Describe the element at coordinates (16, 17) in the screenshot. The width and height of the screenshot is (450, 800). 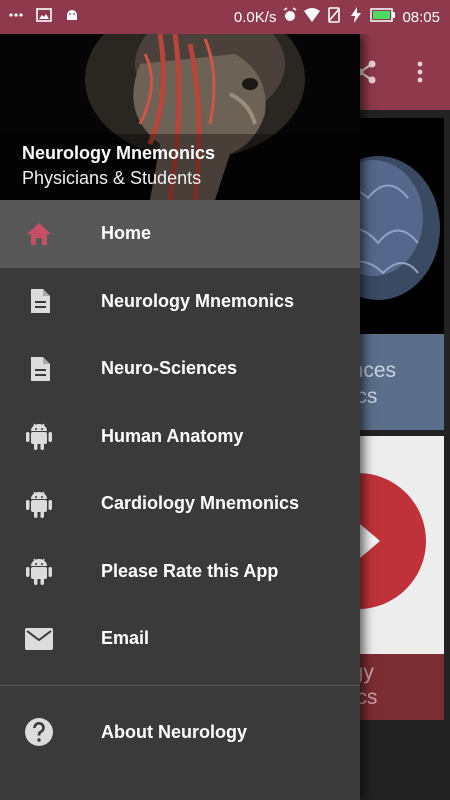
I see `more-notifications-icon` at that location.